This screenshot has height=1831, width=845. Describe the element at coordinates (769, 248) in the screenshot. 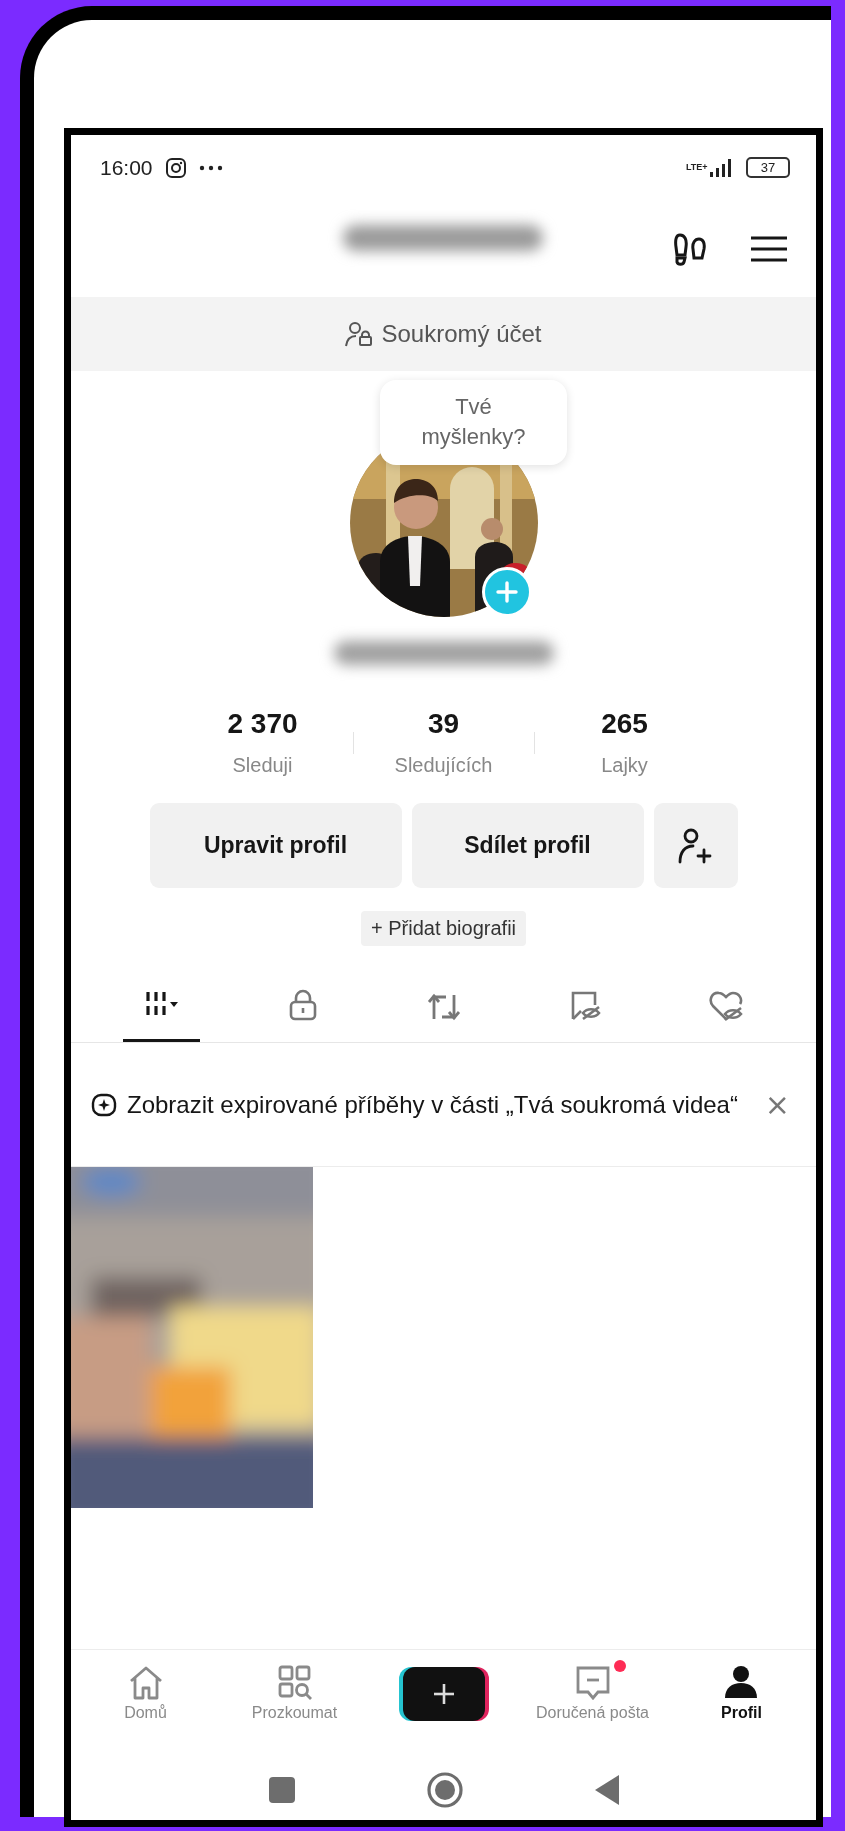

I see `menu-icon` at that location.